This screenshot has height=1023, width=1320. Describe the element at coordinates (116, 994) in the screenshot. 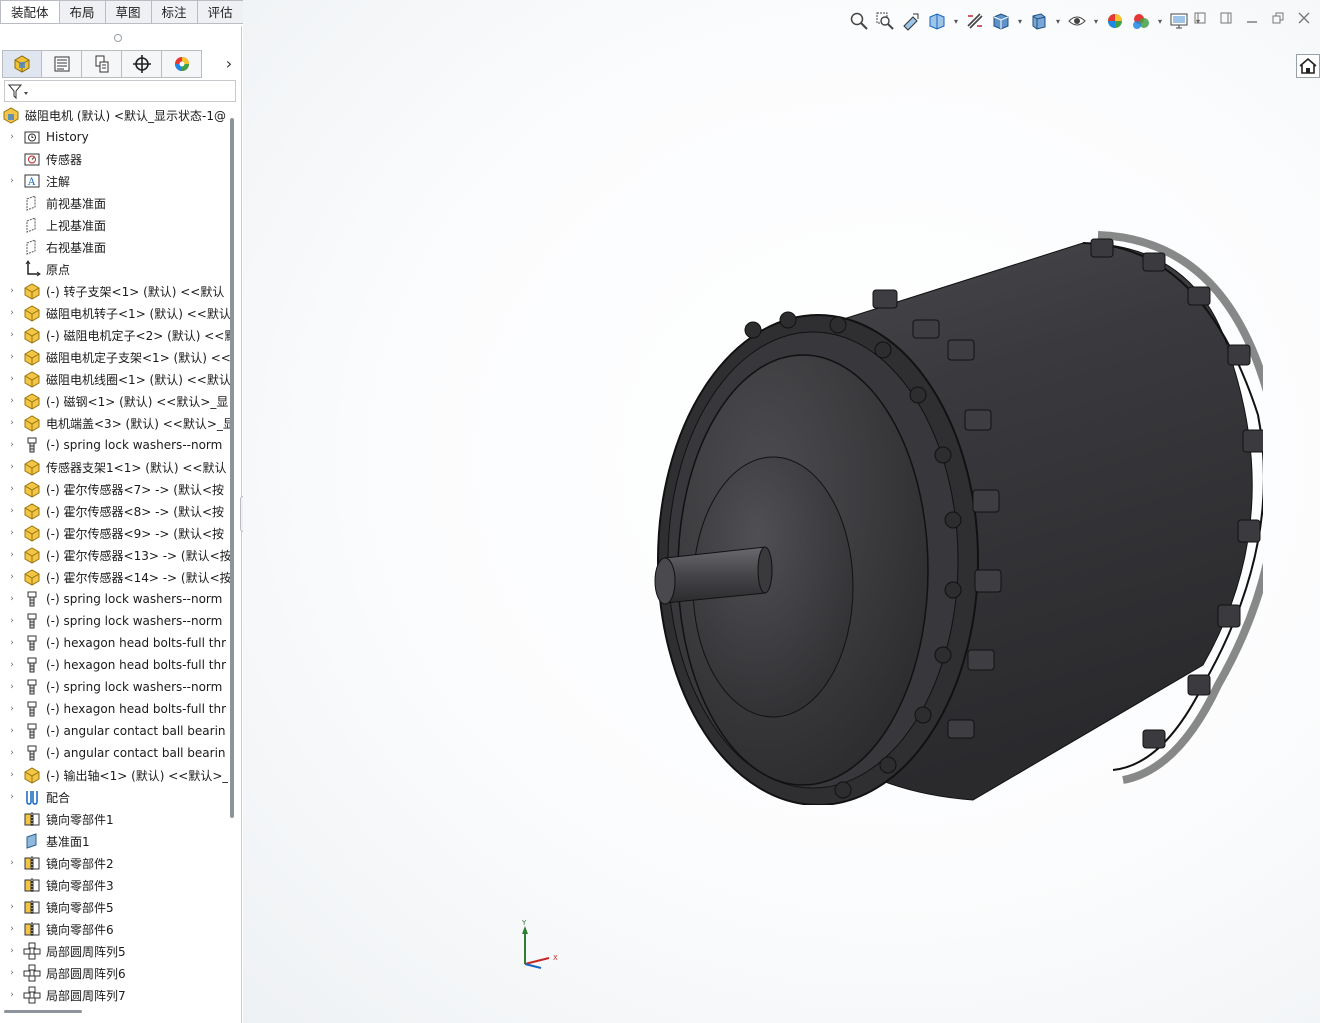

I see `tree-item: › 局部圆周阵列7` at that location.